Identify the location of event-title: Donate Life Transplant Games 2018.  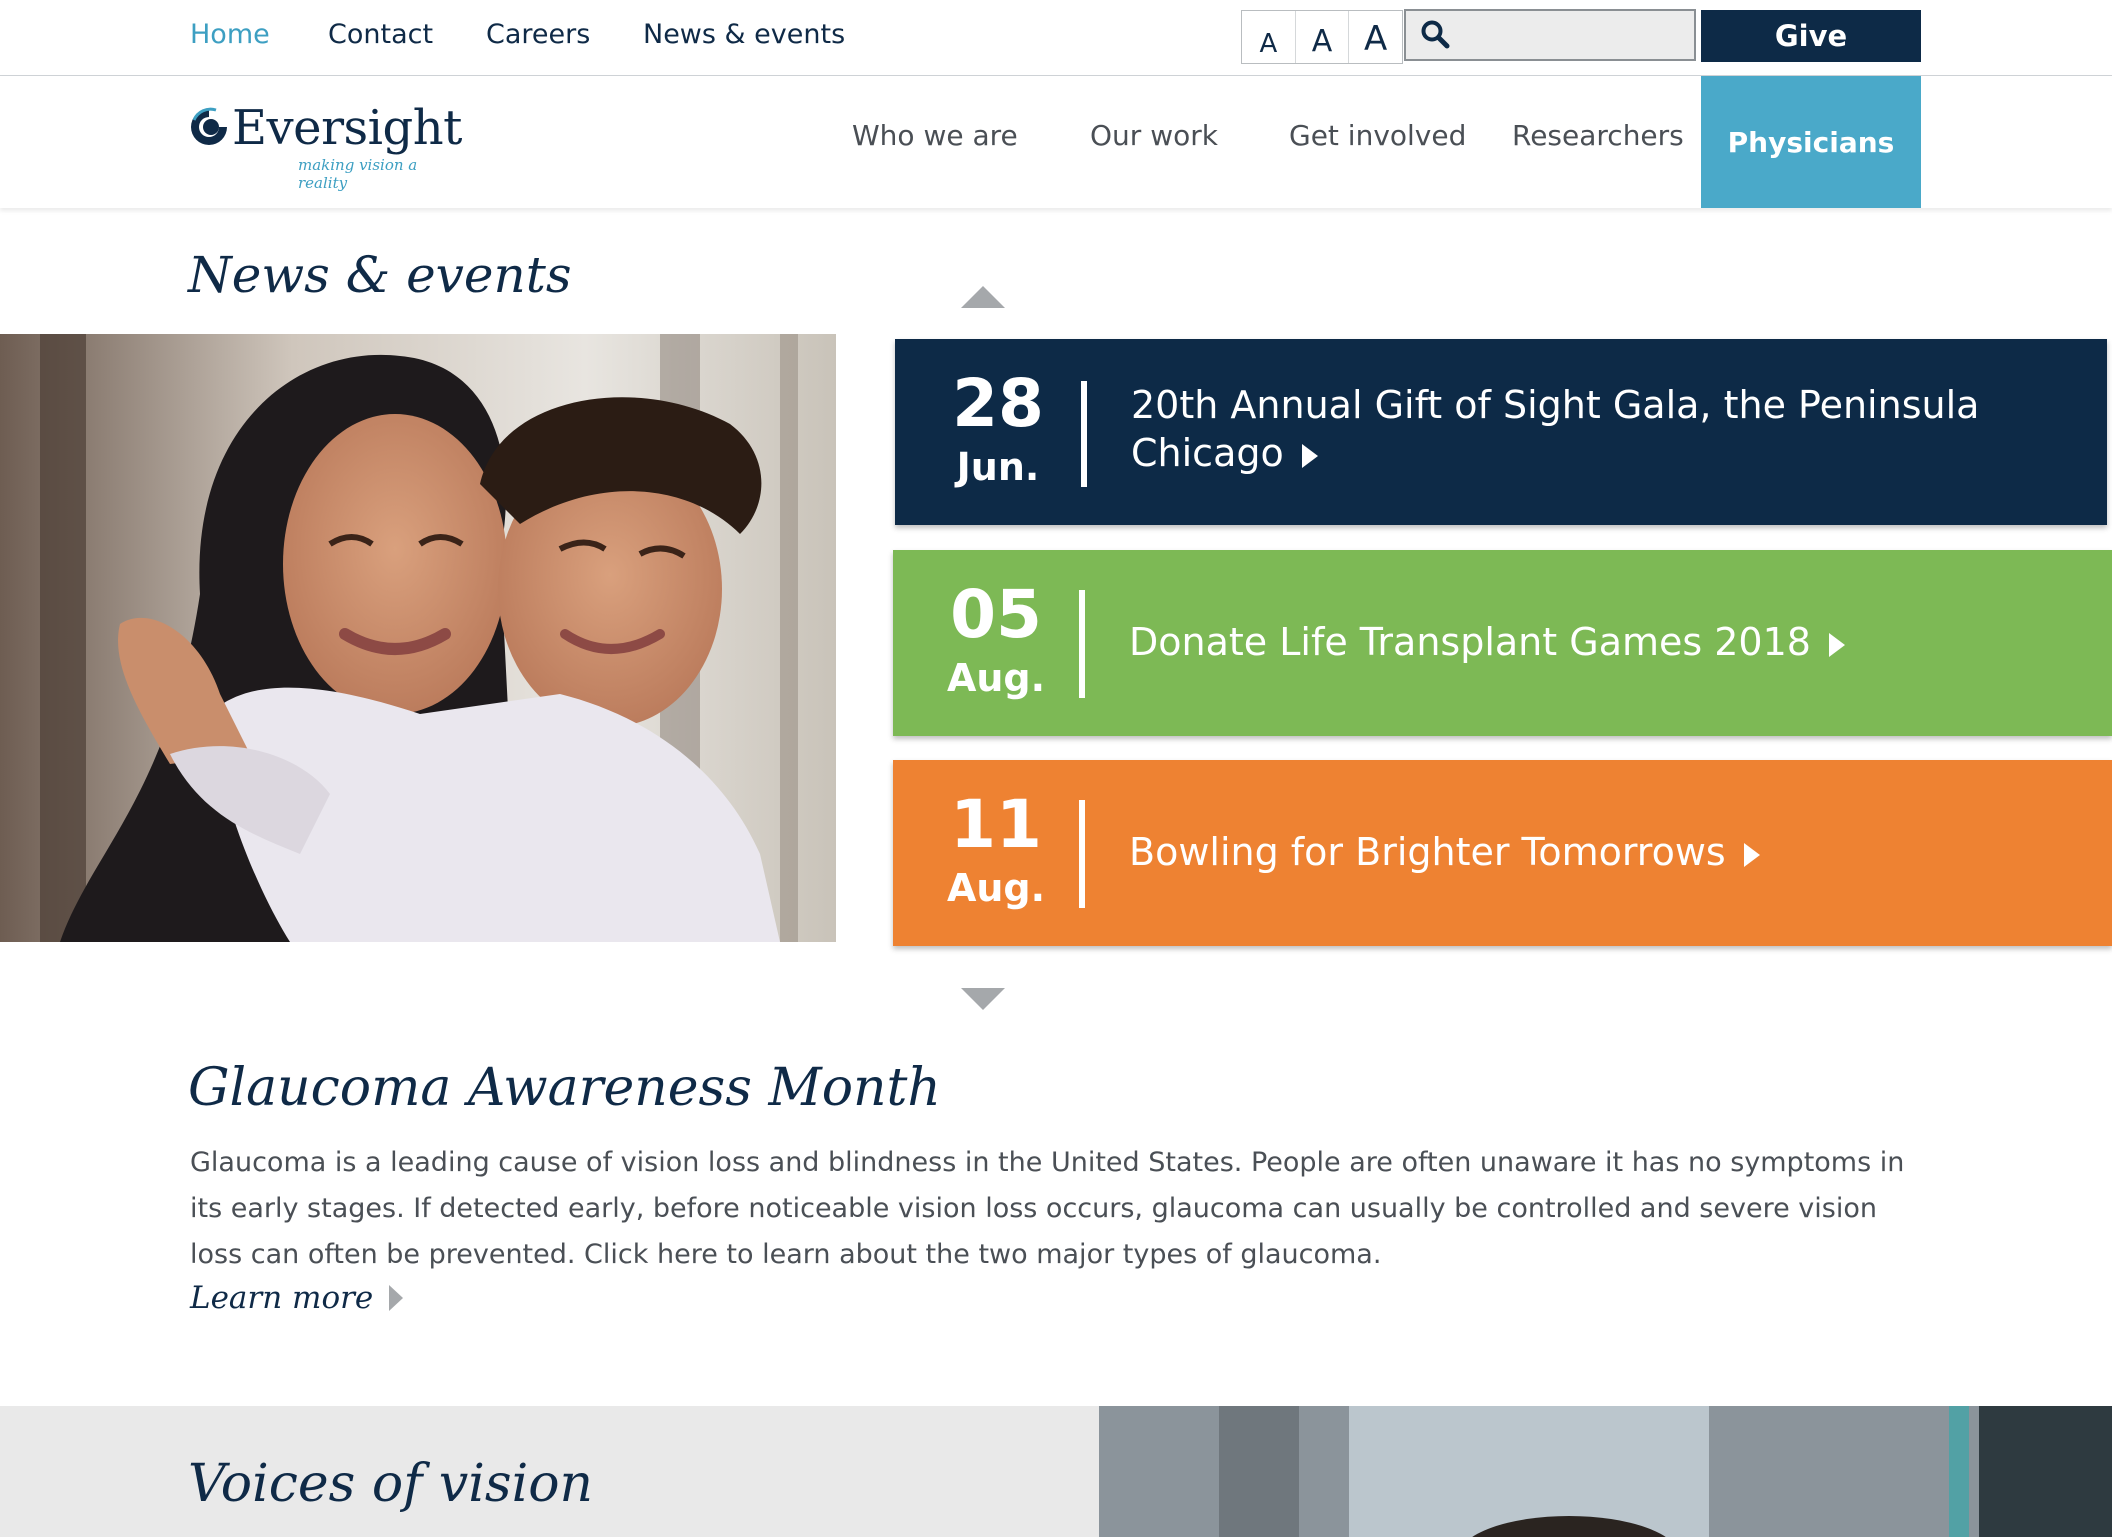
(1600, 642).